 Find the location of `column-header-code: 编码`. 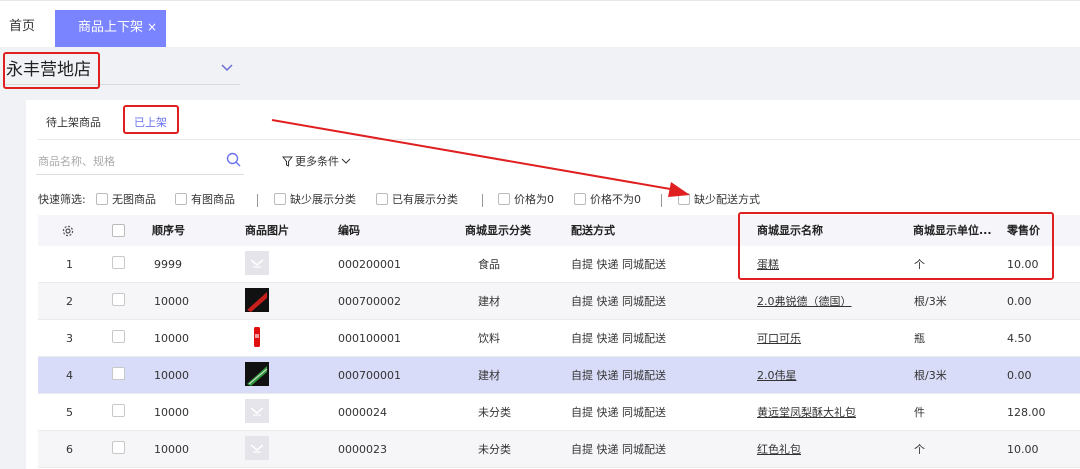

column-header-code: 编码 is located at coordinates (349, 230).